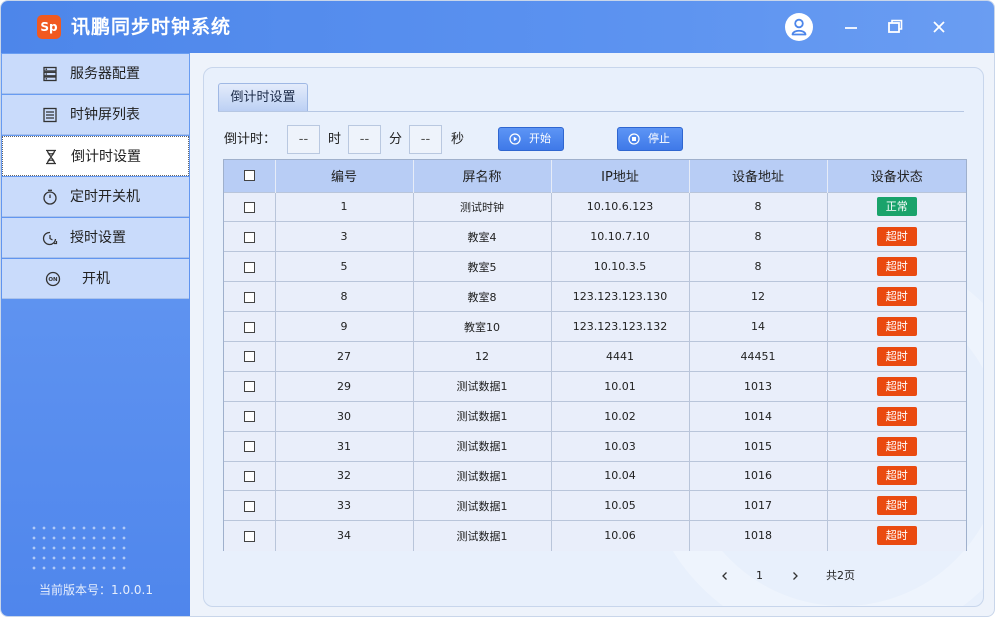 This screenshot has width=995, height=617. I want to click on start-button-label: 开始, so click(540, 138).